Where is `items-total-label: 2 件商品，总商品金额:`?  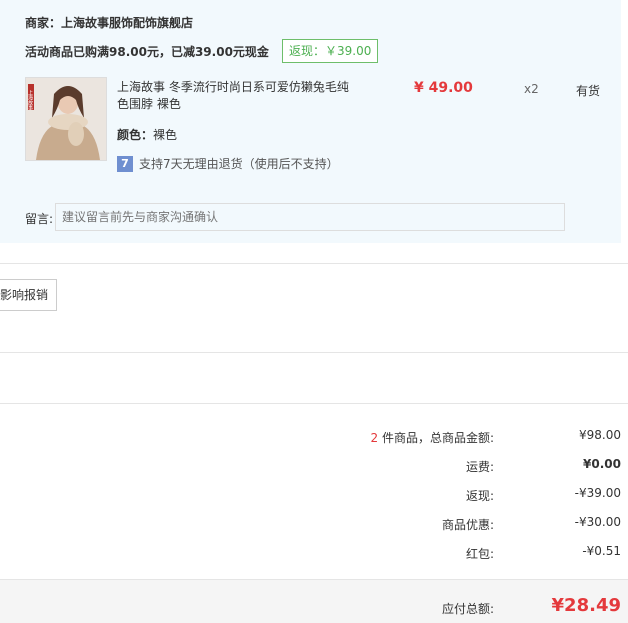 items-total-label: 2 件商品，总商品金额: is located at coordinates (433, 437).